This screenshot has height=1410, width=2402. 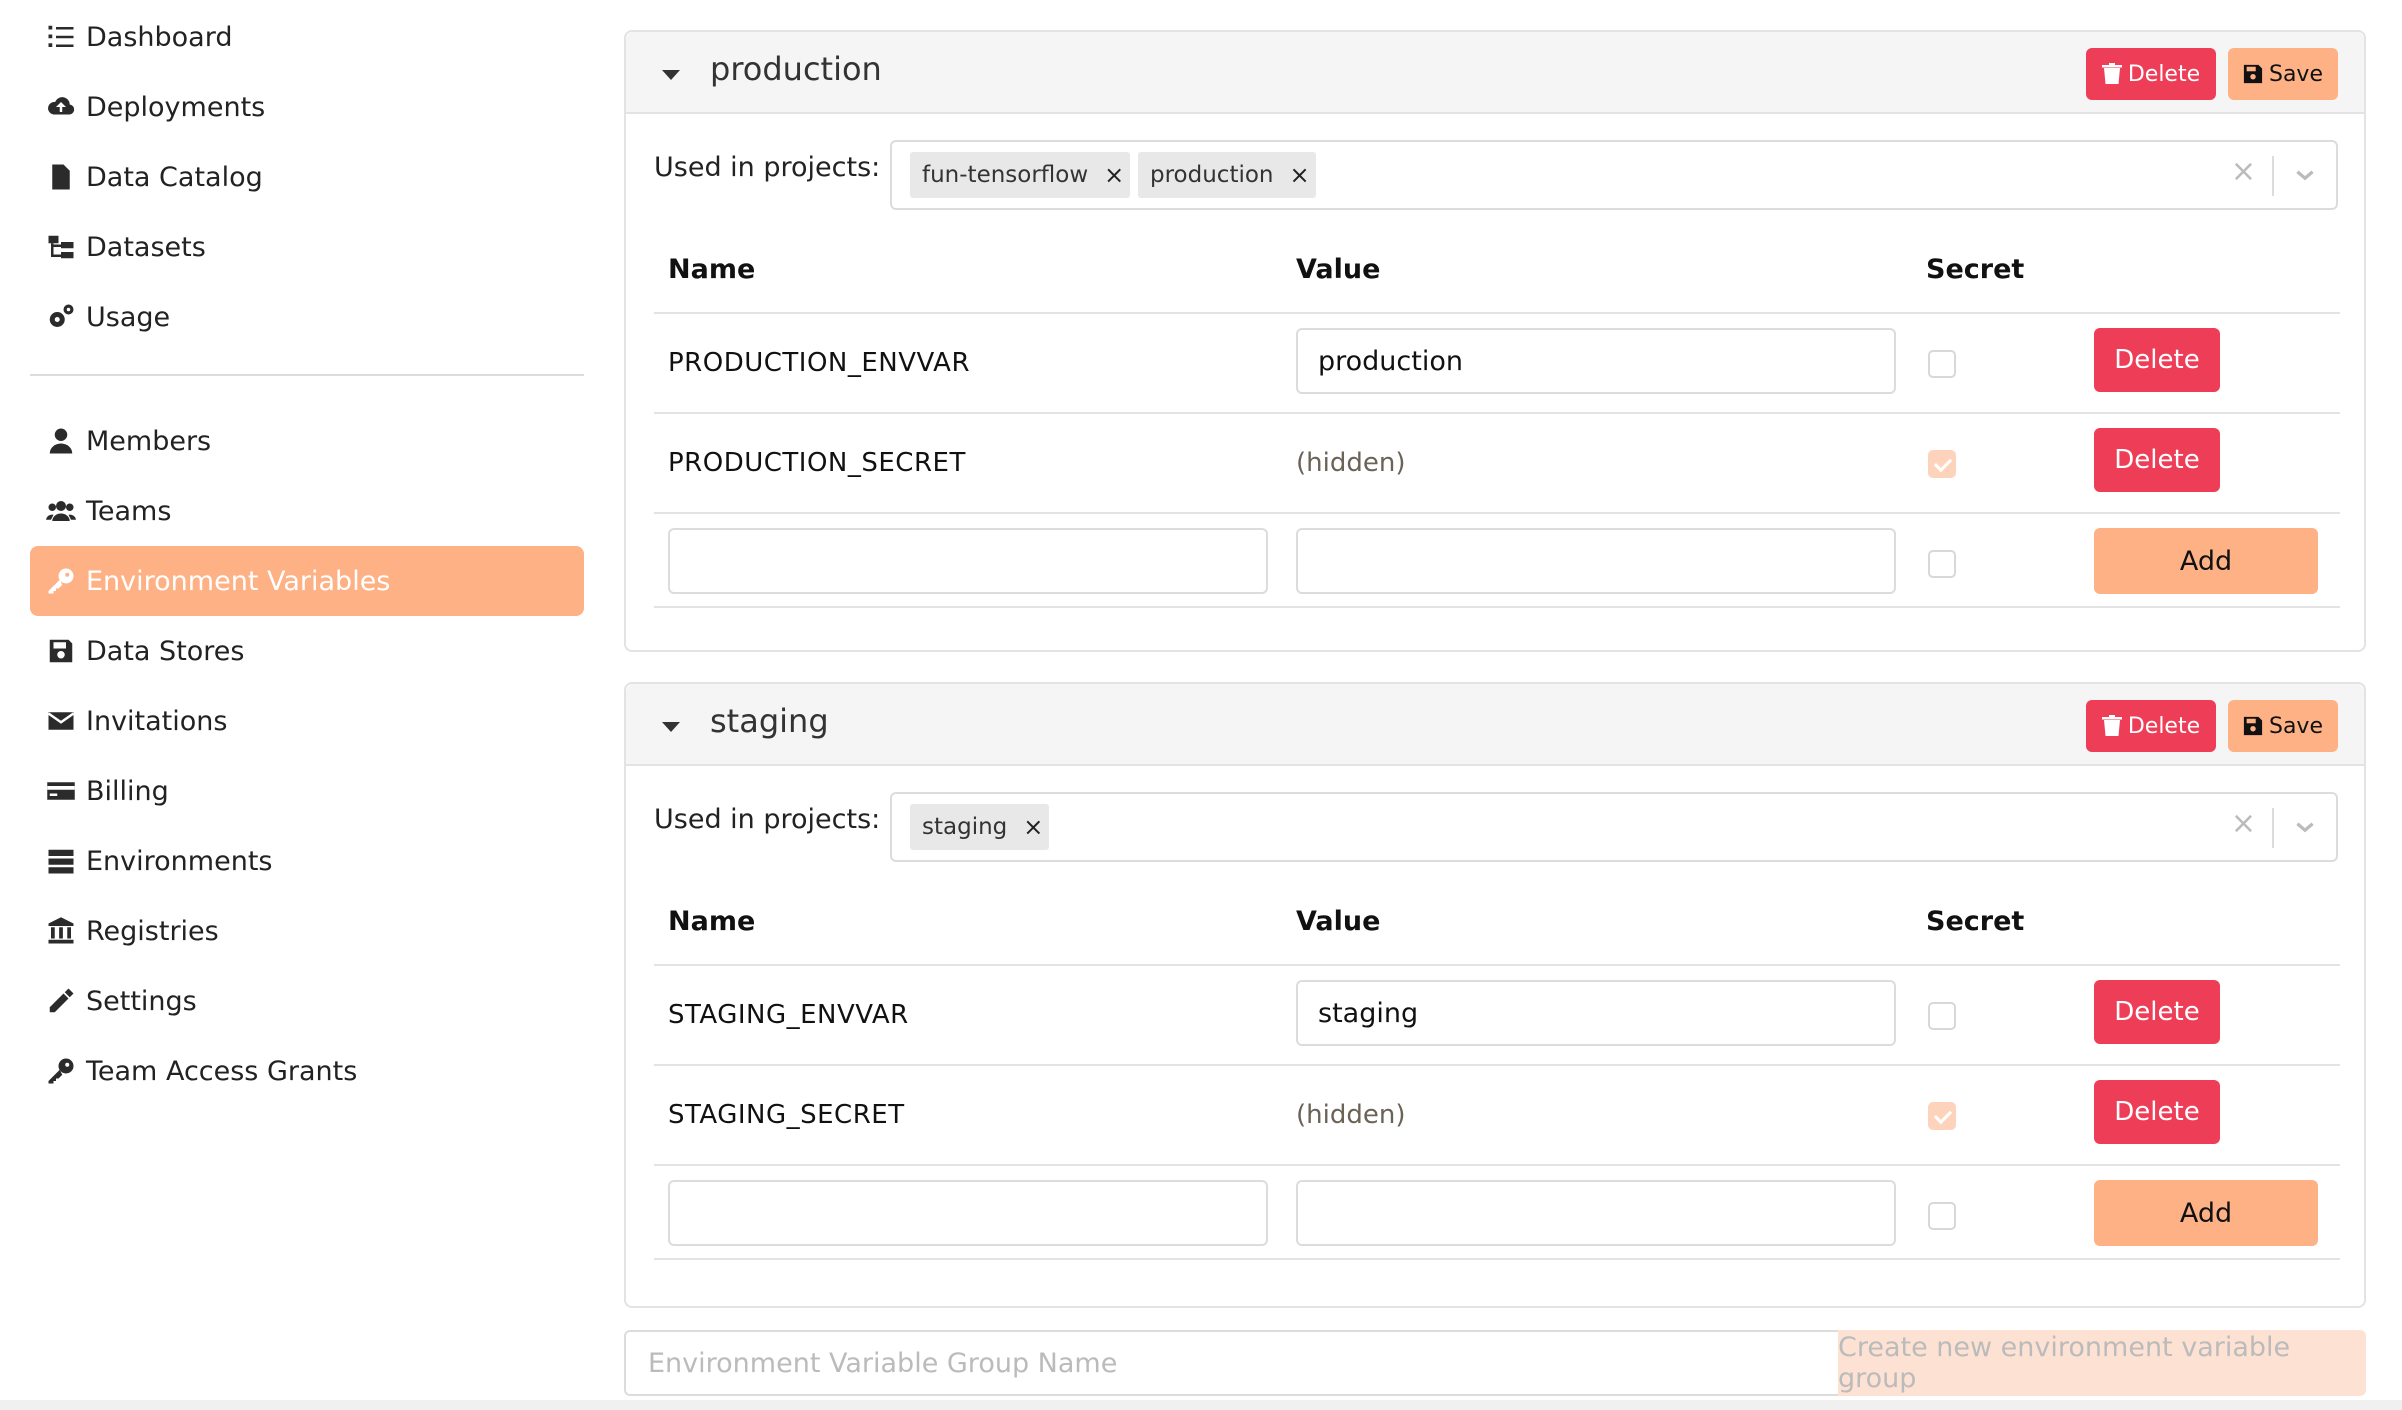 What do you see at coordinates (129, 511) in the screenshot?
I see `sidebar-item-label: Teams` at bounding box center [129, 511].